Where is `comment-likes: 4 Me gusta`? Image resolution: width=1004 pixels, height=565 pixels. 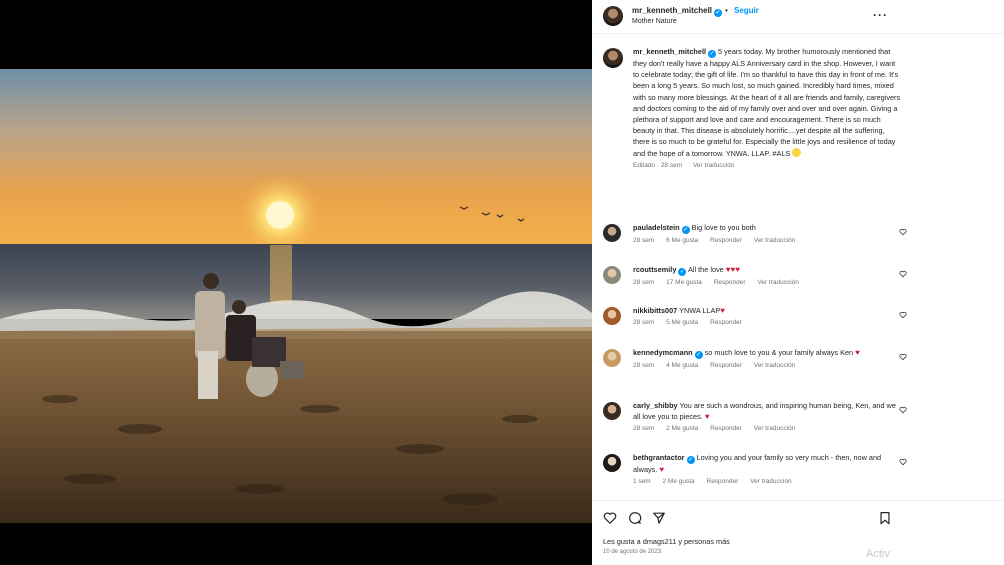 comment-likes: 4 Me gusta is located at coordinates (682, 365).